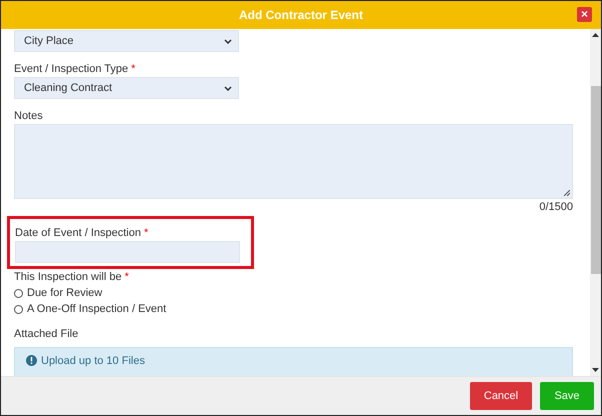 This screenshot has width=602, height=416. What do you see at coordinates (78, 233) in the screenshot?
I see `field-label: Date of Event / Inspection` at bounding box center [78, 233].